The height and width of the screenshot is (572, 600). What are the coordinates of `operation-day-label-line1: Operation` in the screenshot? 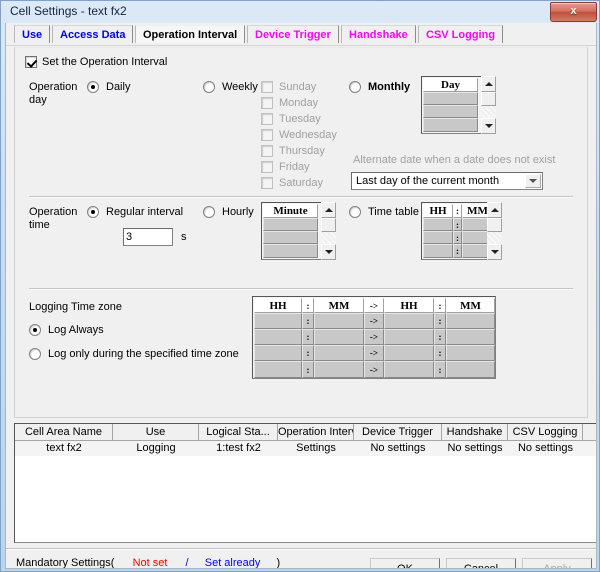 It's located at (53, 87).